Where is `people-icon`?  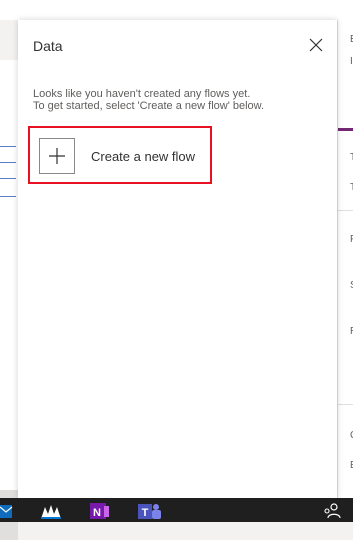 people-icon is located at coordinates (332, 511).